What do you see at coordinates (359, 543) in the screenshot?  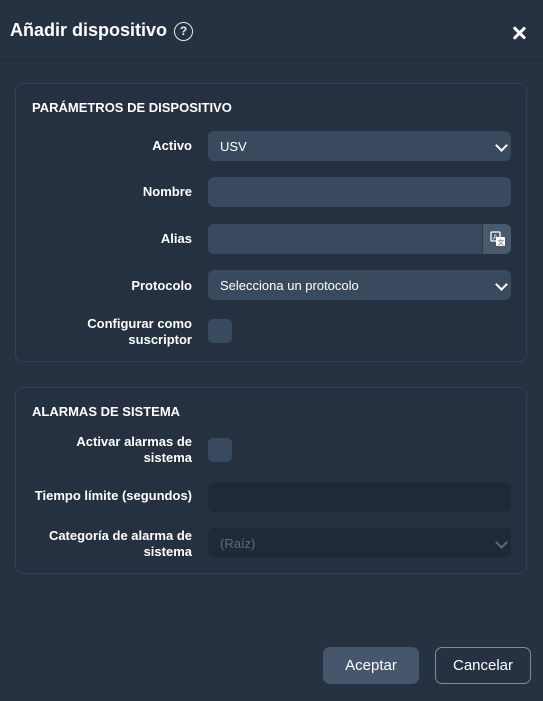 I see `alarm-category-select: (Raíz)` at bounding box center [359, 543].